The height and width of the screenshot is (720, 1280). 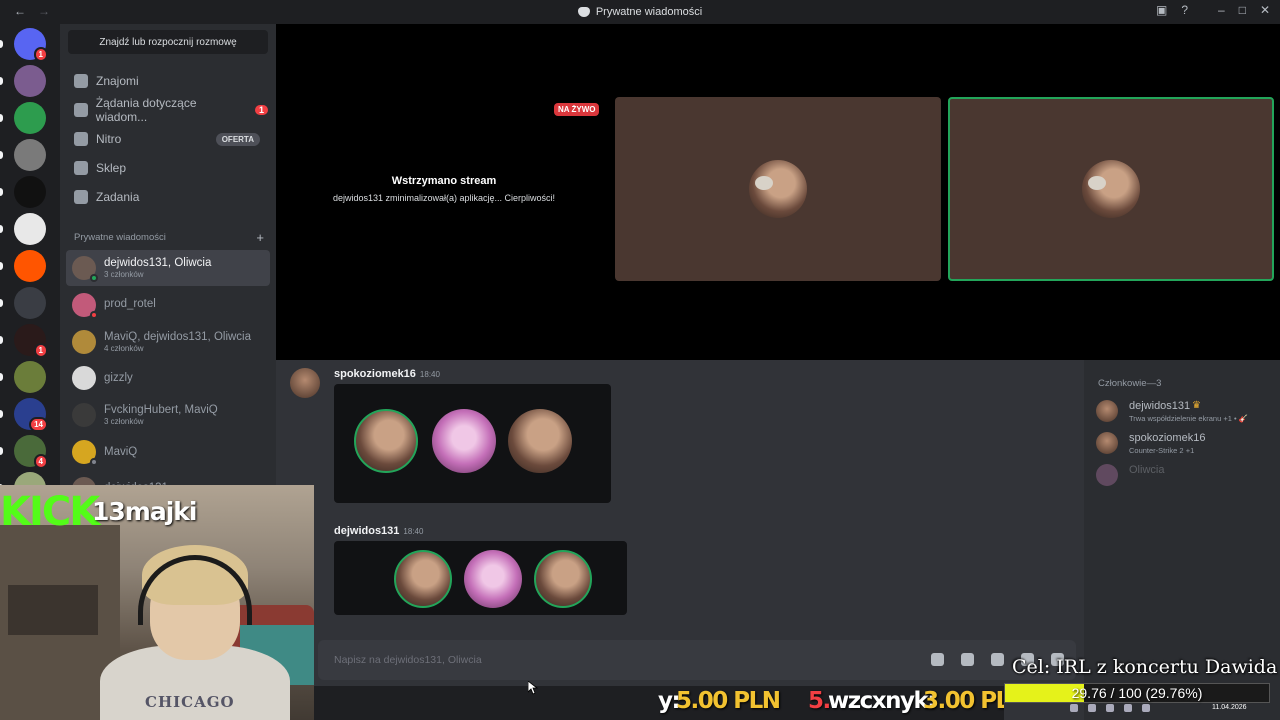 What do you see at coordinates (444, 181) in the screenshot?
I see `stream-paused-title: Wstrzymano stream` at bounding box center [444, 181].